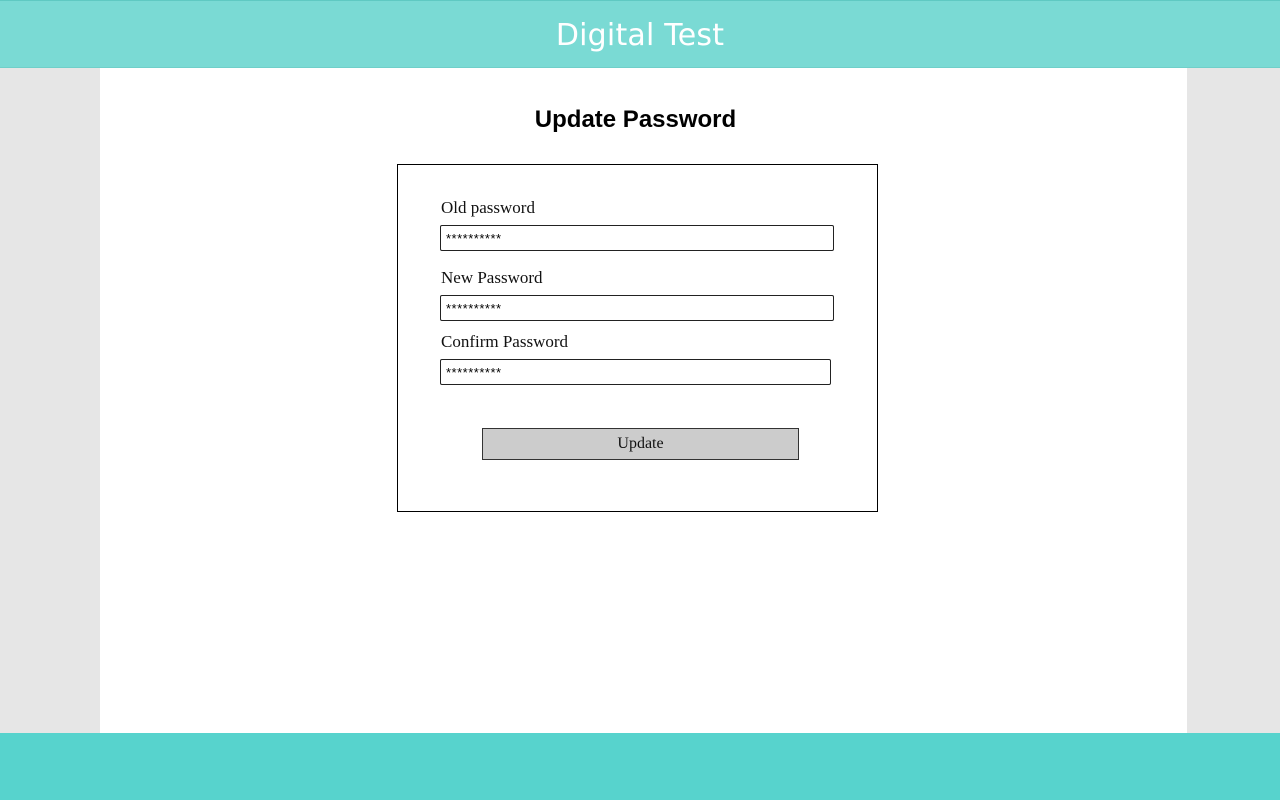  Describe the element at coordinates (637, 308) in the screenshot. I see `new-password-input` at that location.